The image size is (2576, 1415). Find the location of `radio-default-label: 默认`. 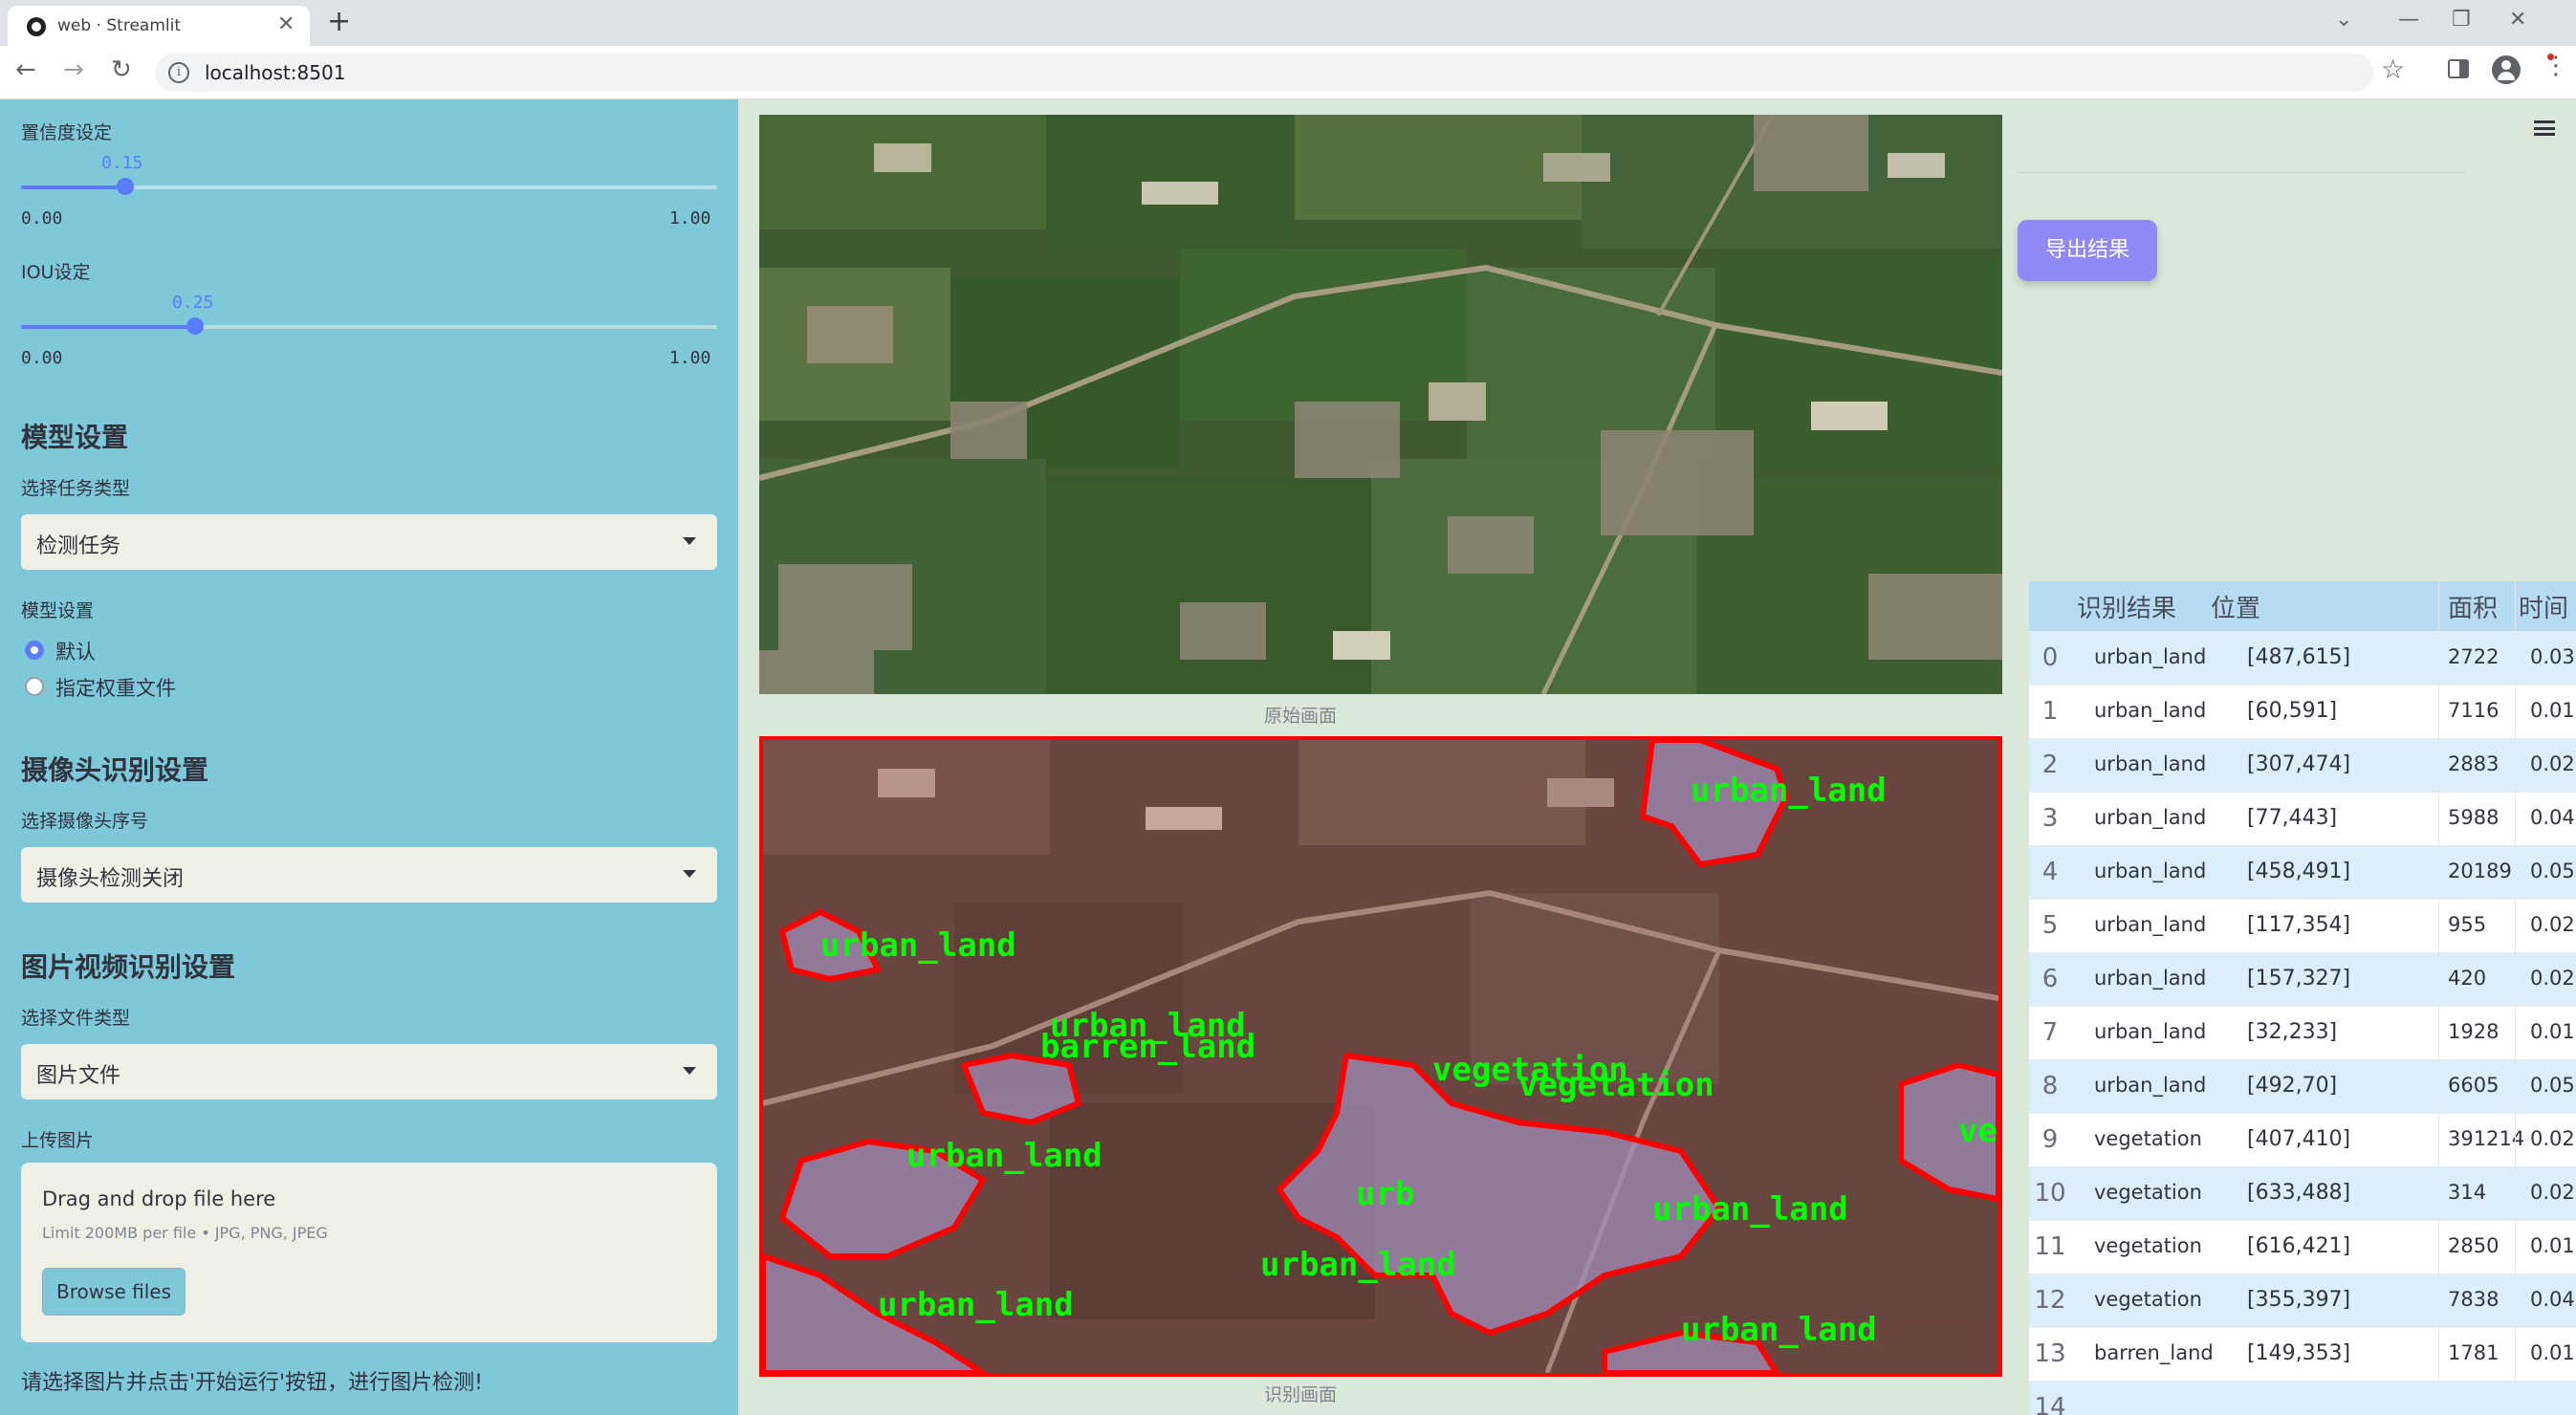

radio-default-label: 默认 is located at coordinates (75, 651).